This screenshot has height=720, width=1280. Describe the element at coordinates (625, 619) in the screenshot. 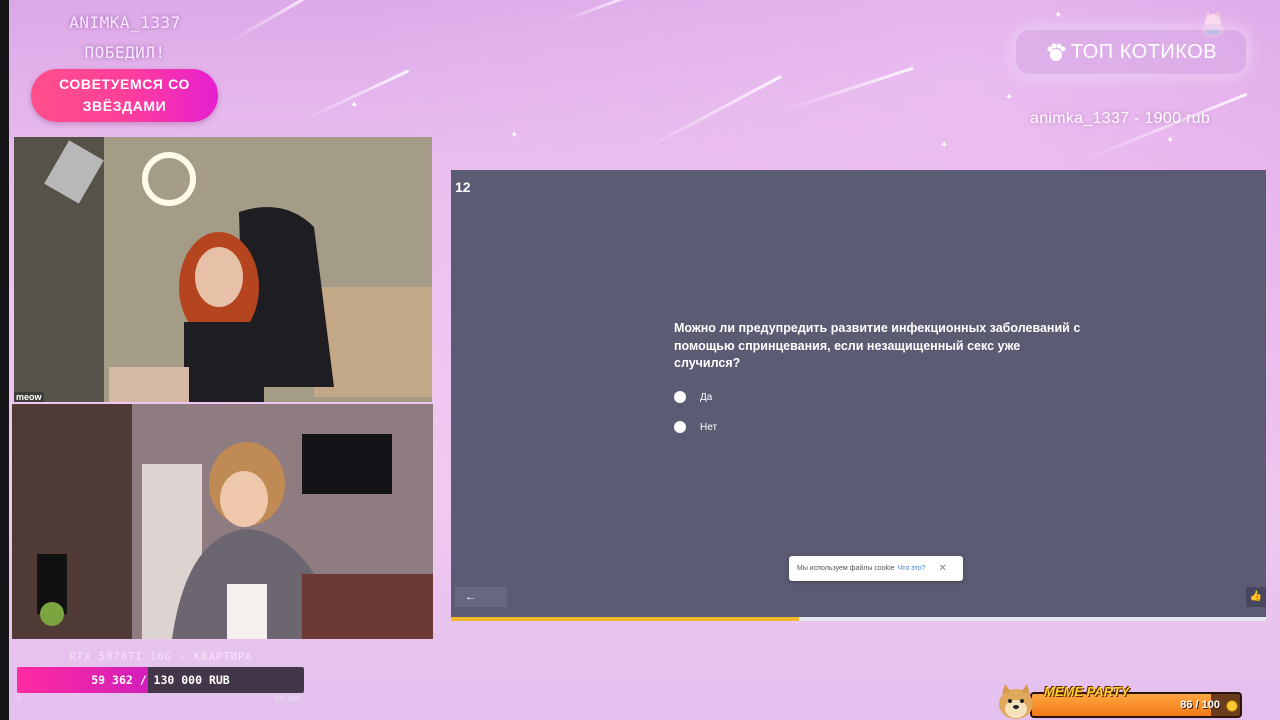

I see `quiz-progress-fill` at that location.